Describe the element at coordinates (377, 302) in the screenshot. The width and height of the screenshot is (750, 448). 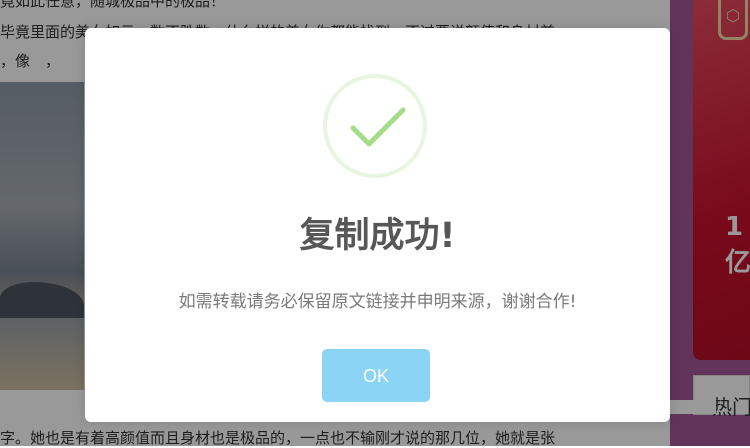
I see `dialog-message: 如需转载请务必保留原文链接并申明来源，谢谢合作!` at that location.